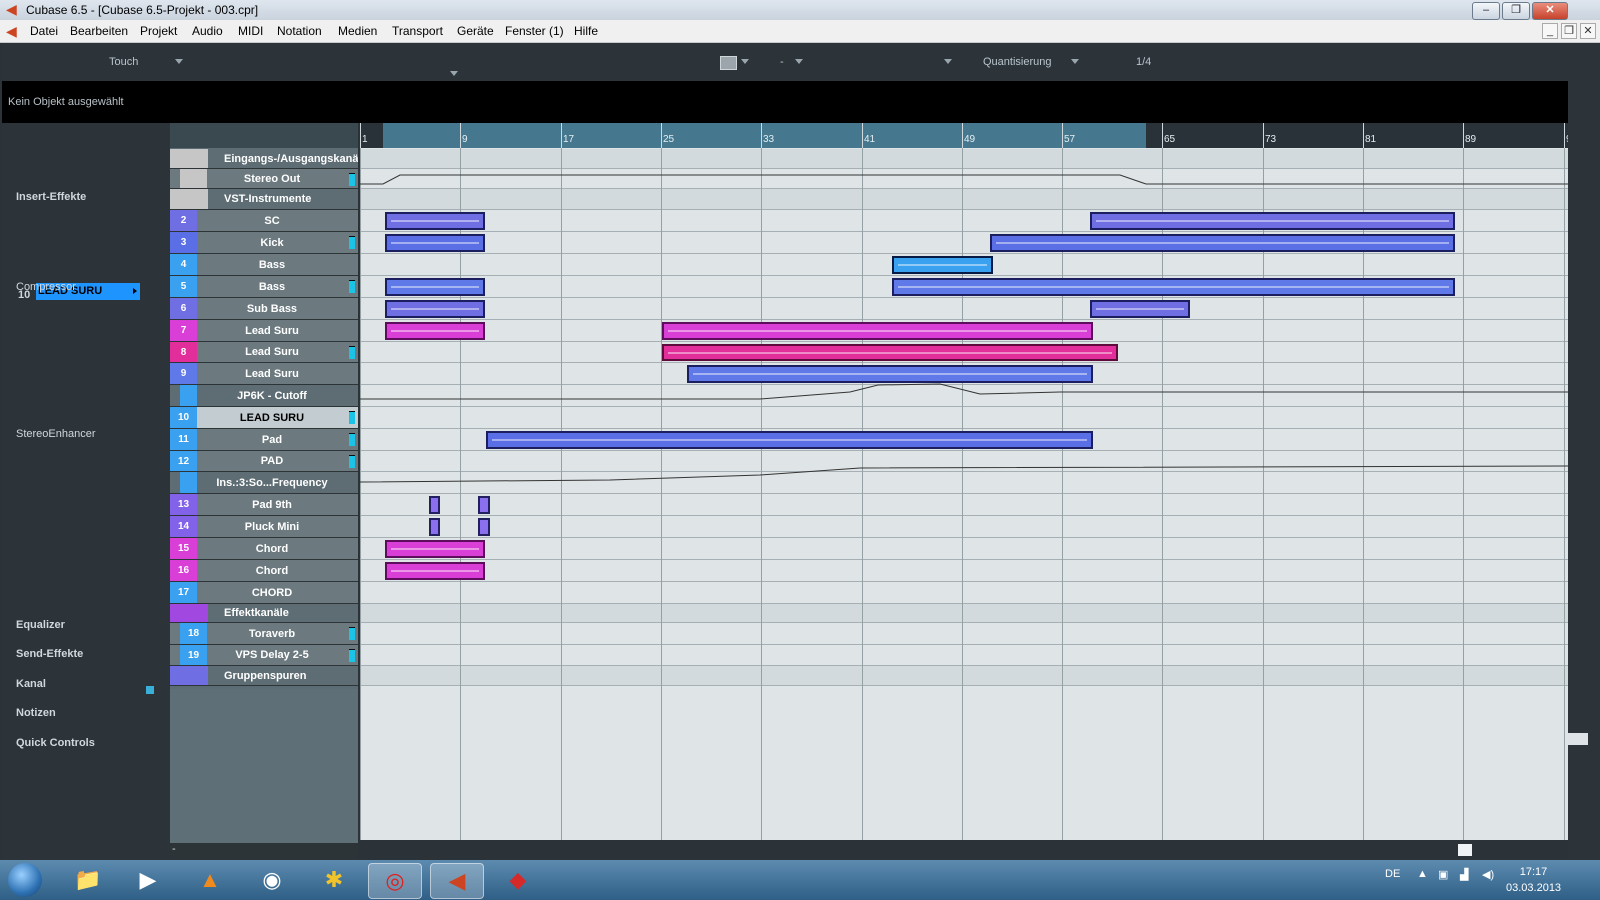  What do you see at coordinates (1588, 31) in the screenshot?
I see `mdi-close-button: ✕` at bounding box center [1588, 31].